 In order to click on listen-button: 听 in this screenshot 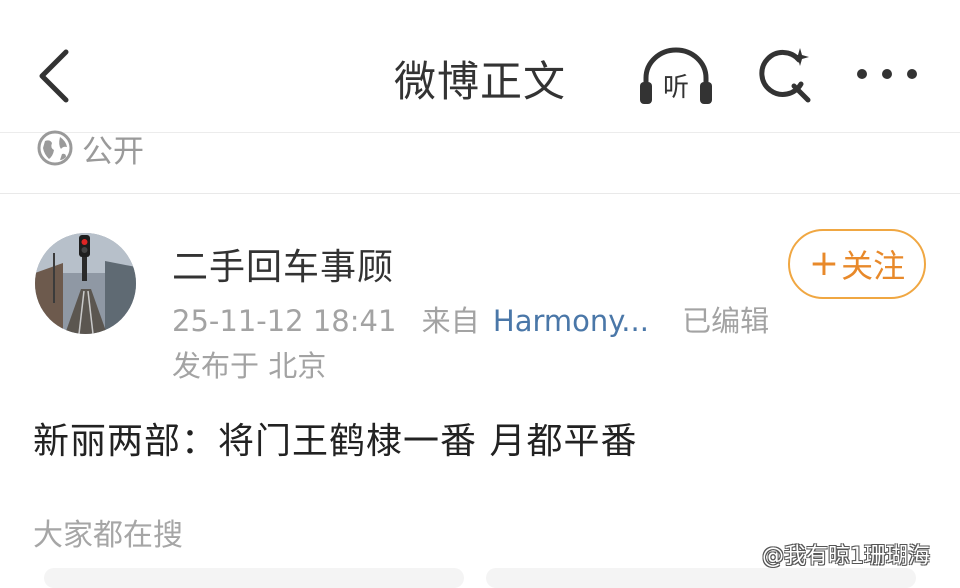, I will do `click(676, 75)`.